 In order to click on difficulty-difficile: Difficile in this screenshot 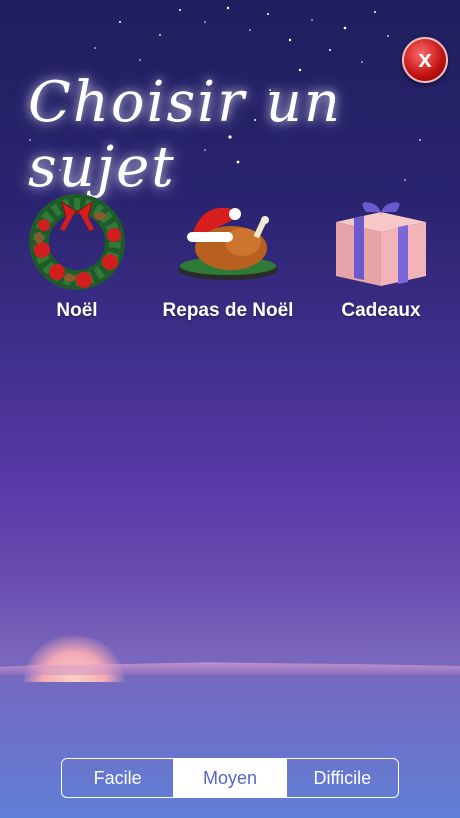, I will do `click(342, 778)`.